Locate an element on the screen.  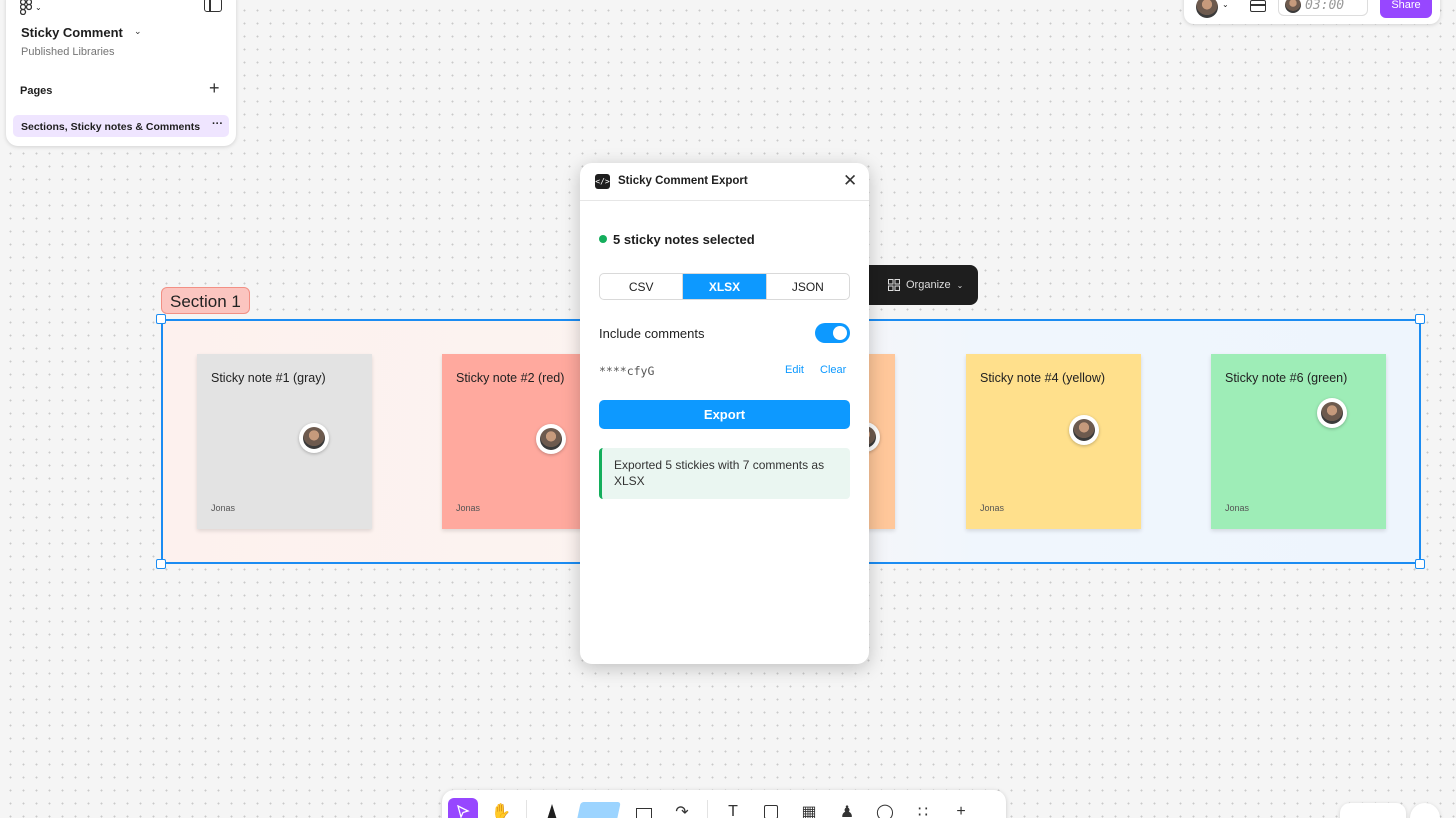
format-selector: CSV XLSX JSON is located at coordinates (724, 286).